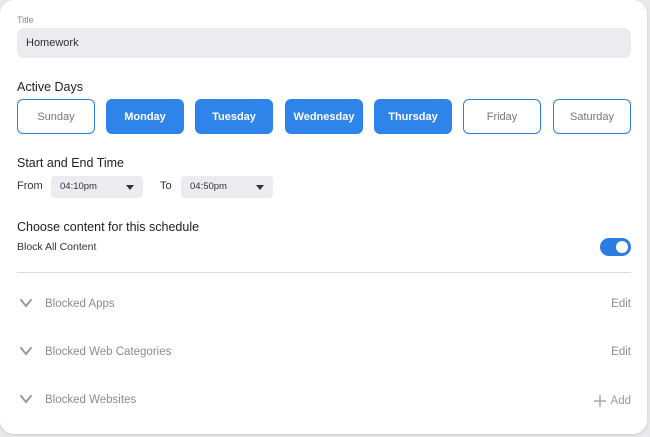 This screenshot has width=650, height=437. What do you see at coordinates (592, 116) in the screenshot?
I see `day-saturday: Saturday` at bounding box center [592, 116].